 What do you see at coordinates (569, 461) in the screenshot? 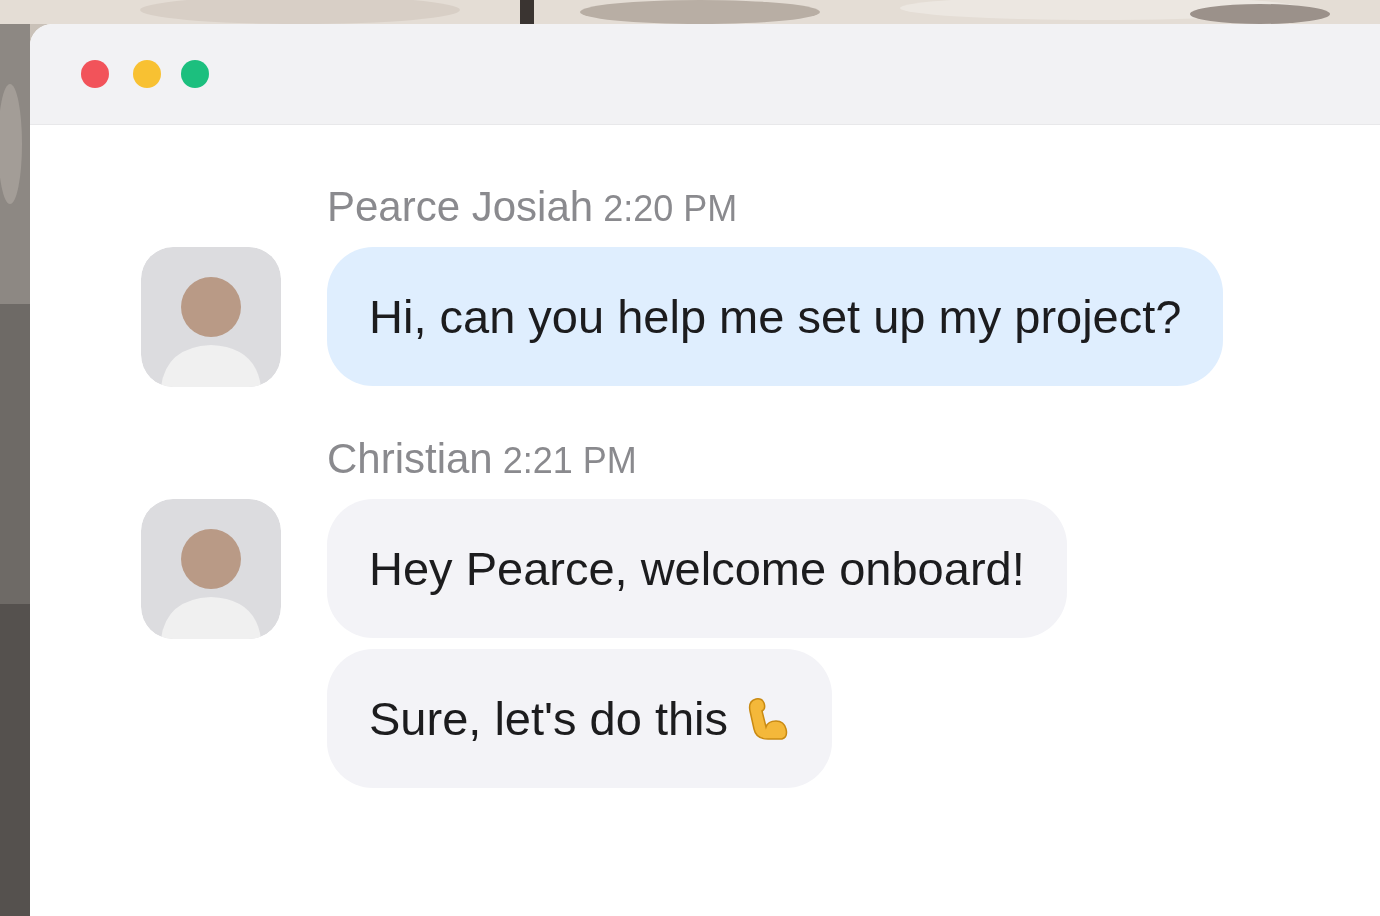
I see `message-time: 2:21 PM` at bounding box center [569, 461].